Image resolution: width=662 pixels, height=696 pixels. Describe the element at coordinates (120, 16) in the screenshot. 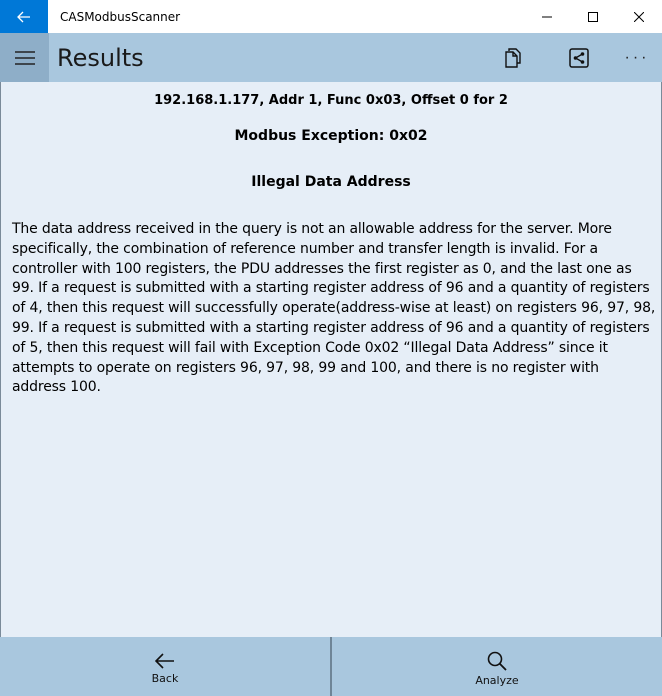

I see `app-title: CASModbusScanner` at that location.